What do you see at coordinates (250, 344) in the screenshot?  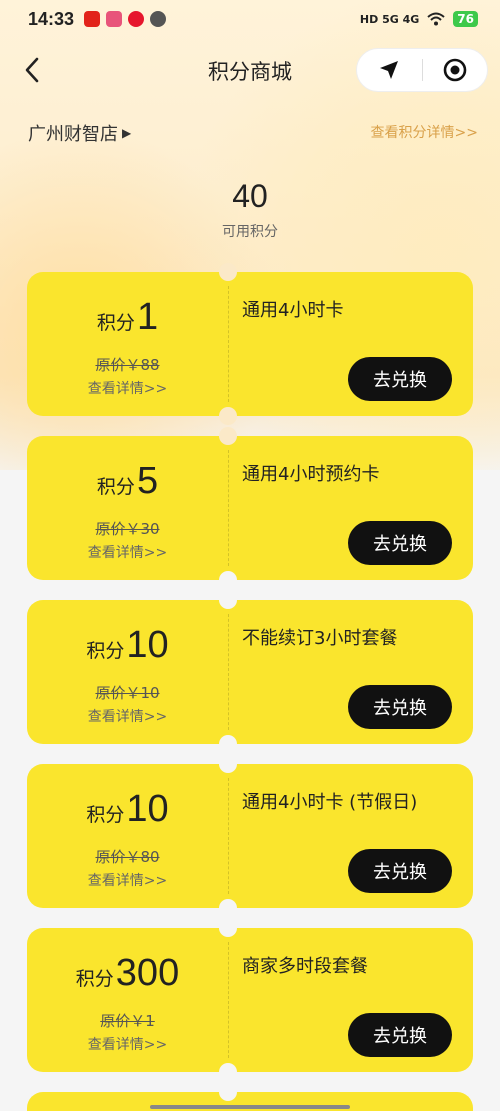 I see `coupon-card: 积分 1 原价￥88 查看详情>> 通用4小时卡 去兑换` at bounding box center [250, 344].